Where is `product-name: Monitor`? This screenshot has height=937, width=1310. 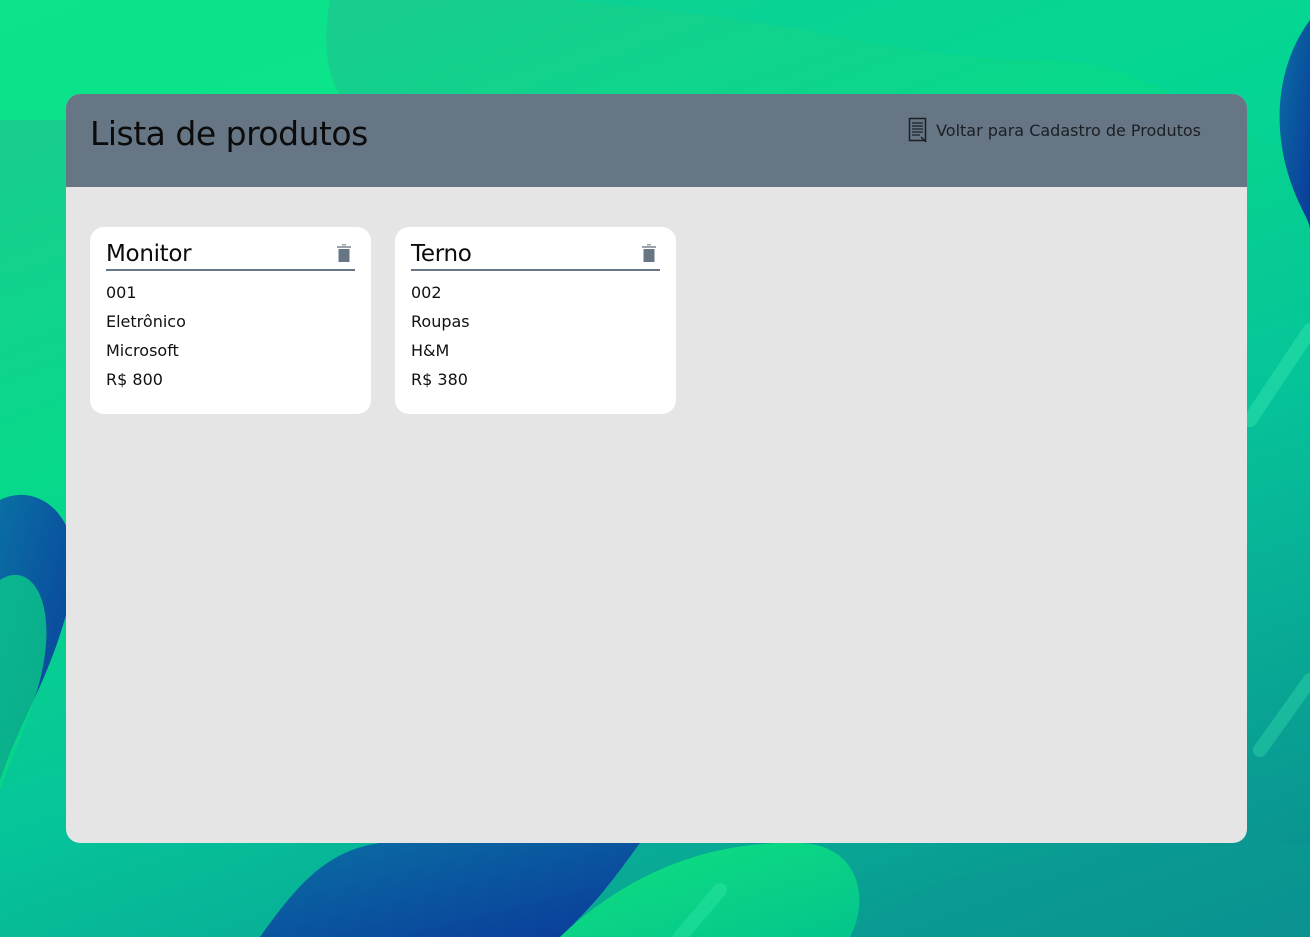
product-name: Monitor is located at coordinates (149, 254).